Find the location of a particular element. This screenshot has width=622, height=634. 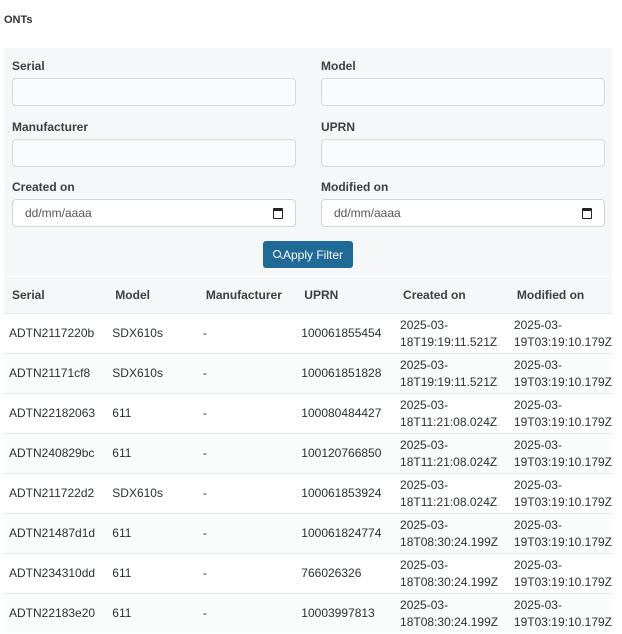

cell-serial: ADTN234310dd is located at coordinates (56, 573).